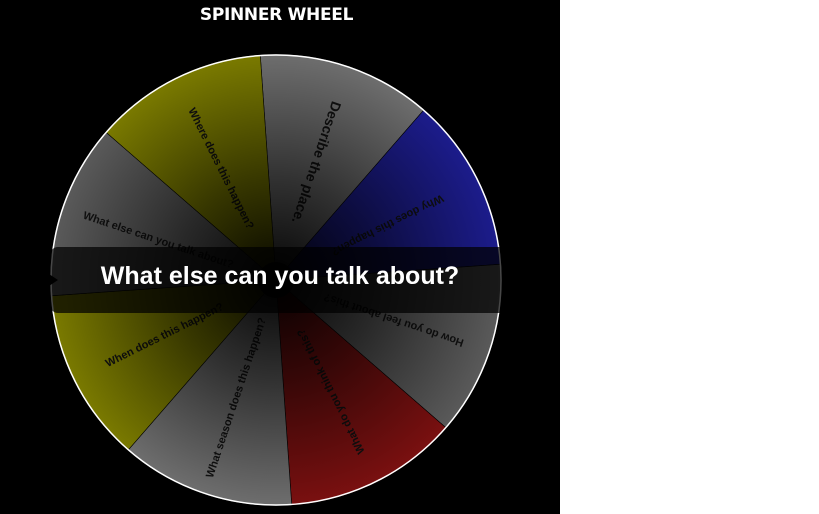  Describe the element at coordinates (280, 276) in the screenshot. I see `result-text: What else can you talk about?` at that location.